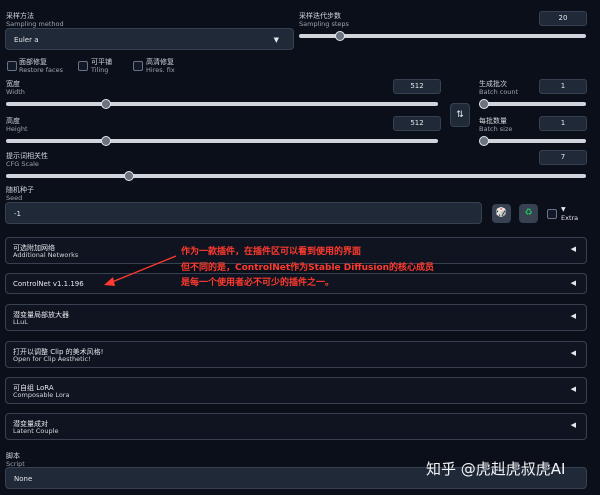 Image resolution: width=600 pixels, height=495 pixels. Describe the element at coordinates (271, 252) in the screenshot. I see `annotation-line-1: 作为一款插件，在插件区可以看到使用的界面` at that location.